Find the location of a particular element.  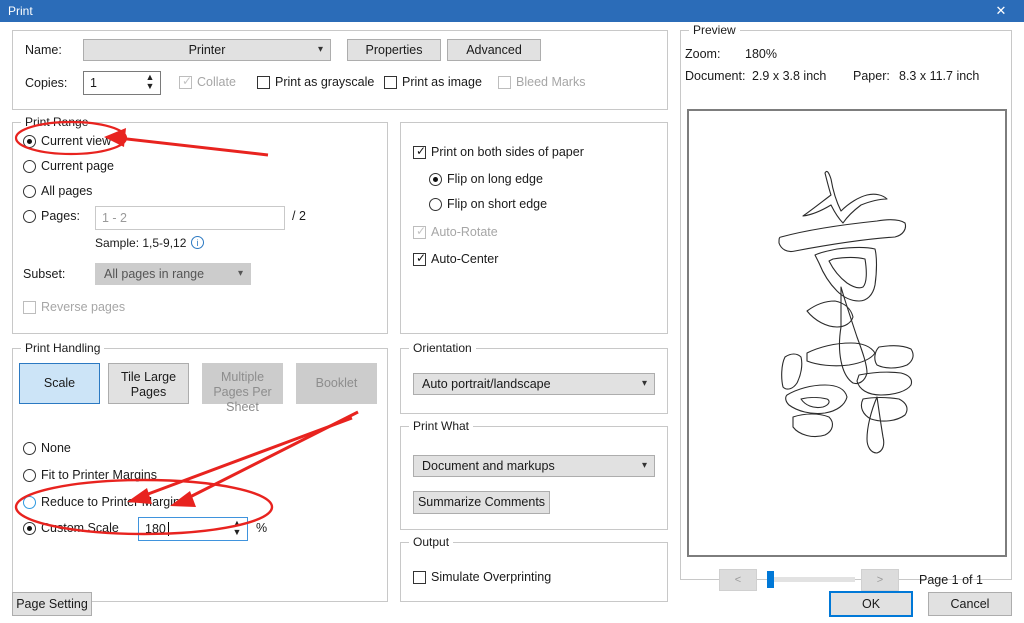

page-setting-label: Page Setting is located at coordinates (52, 604).